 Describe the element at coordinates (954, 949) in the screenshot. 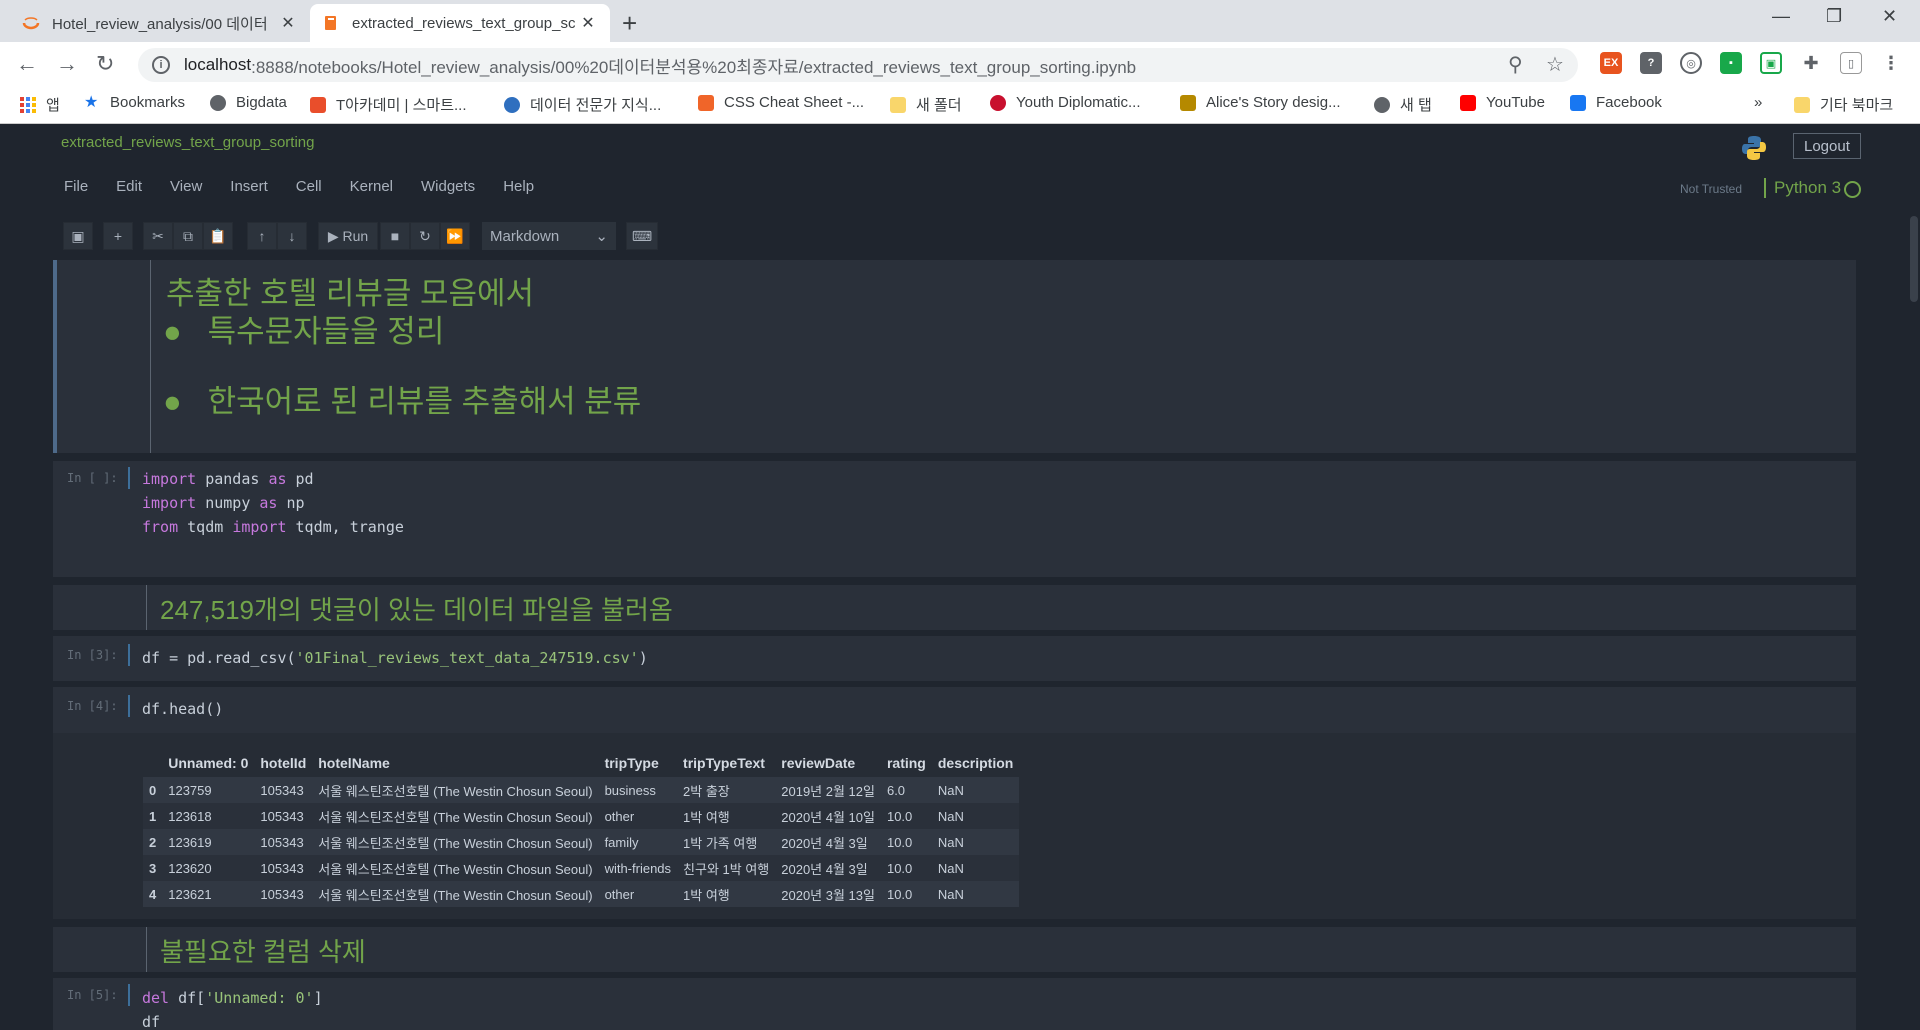

I see `markdown-cell: 불필요한 컬럼 삭제` at that location.